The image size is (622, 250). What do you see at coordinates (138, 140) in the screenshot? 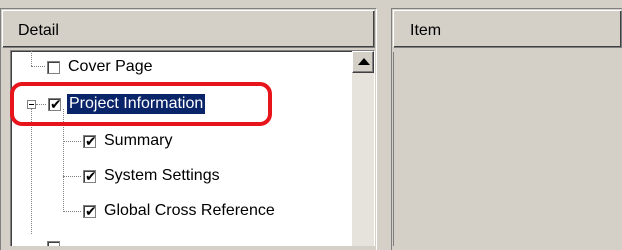
I see `tree-item-label: Summary` at bounding box center [138, 140].